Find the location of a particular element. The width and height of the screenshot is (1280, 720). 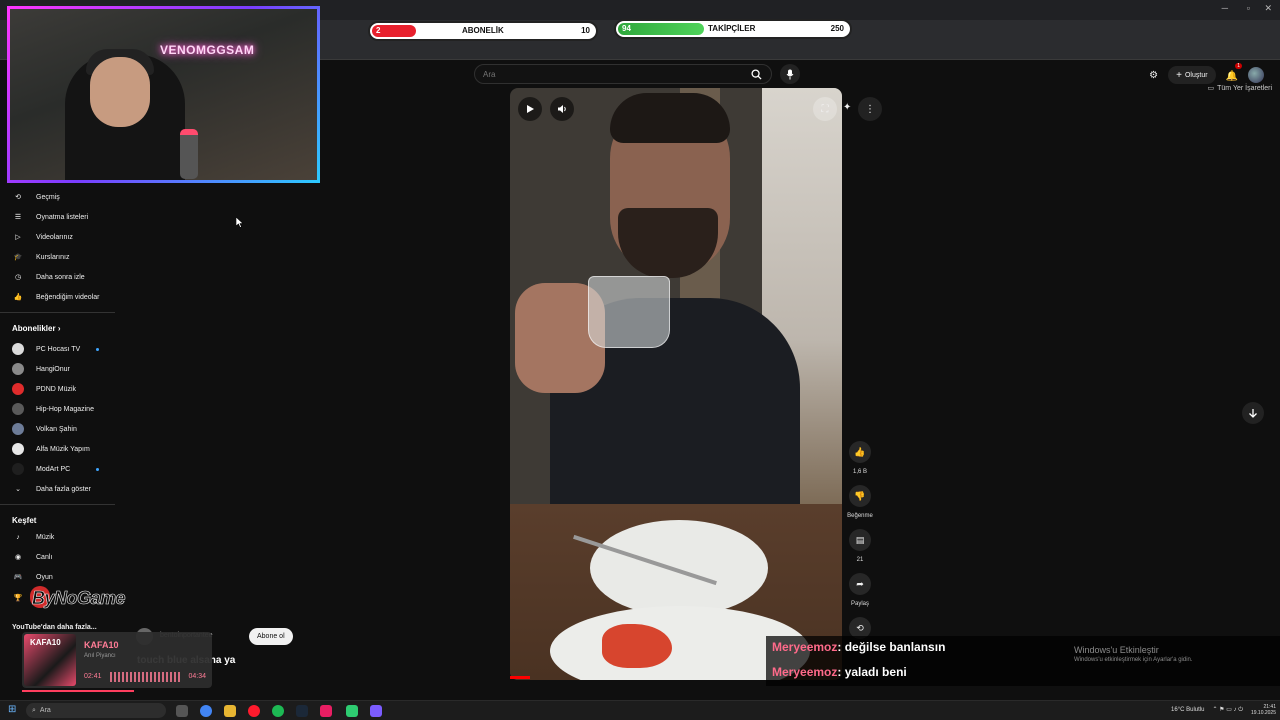

track-title: KAFA10 is located at coordinates (101, 645).